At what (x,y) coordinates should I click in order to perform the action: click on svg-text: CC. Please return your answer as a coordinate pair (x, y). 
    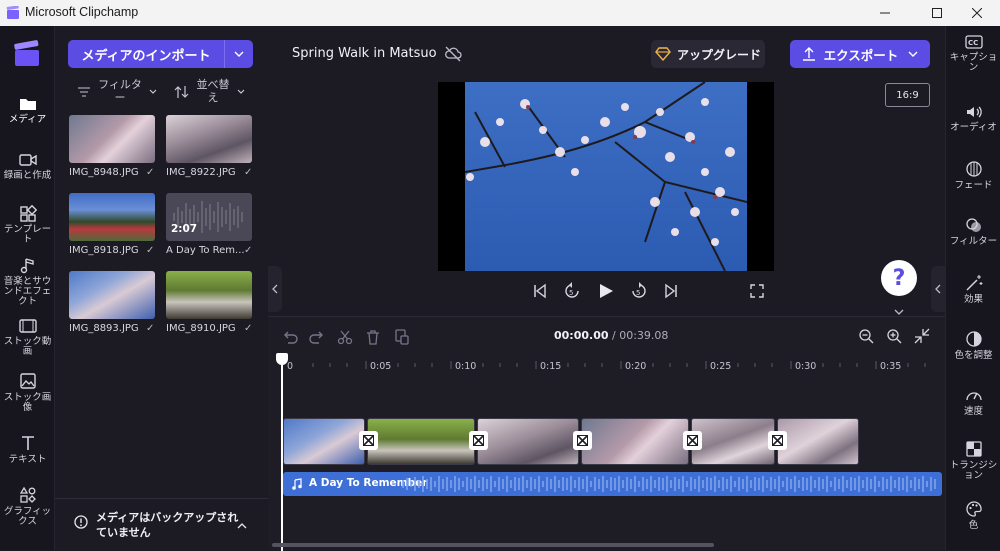
    Looking at the image, I should click on (973, 43).